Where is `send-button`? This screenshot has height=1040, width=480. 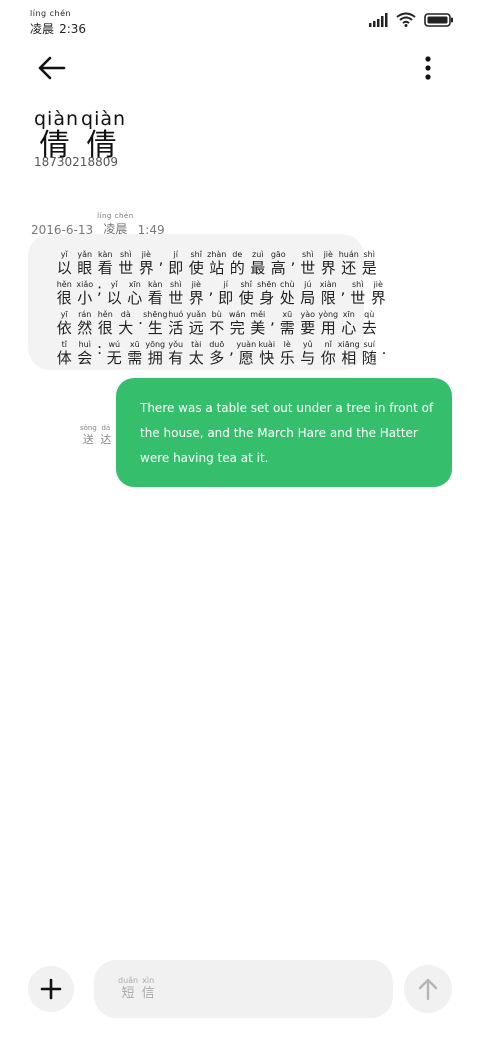 send-button is located at coordinates (428, 989).